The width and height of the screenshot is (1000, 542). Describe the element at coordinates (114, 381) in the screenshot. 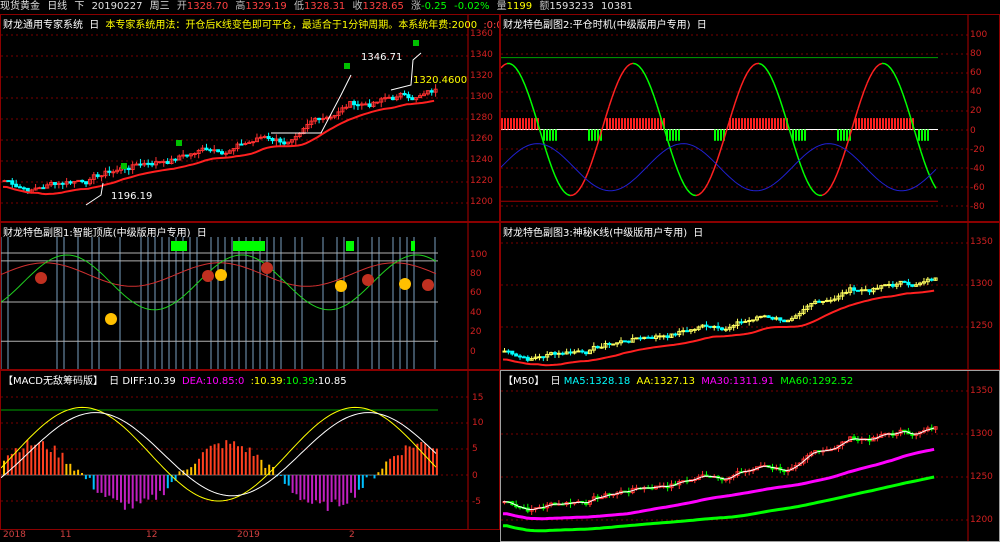

I see `macd-collapse-icon: 日` at that location.